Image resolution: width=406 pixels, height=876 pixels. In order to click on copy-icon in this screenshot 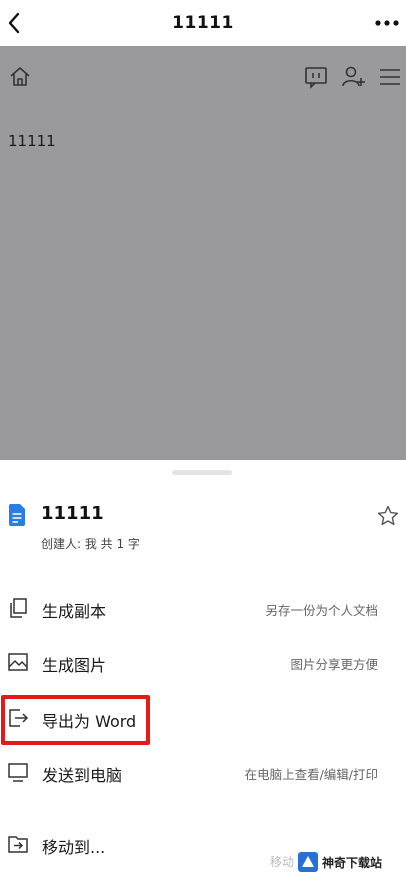, I will do `click(18, 608)`.